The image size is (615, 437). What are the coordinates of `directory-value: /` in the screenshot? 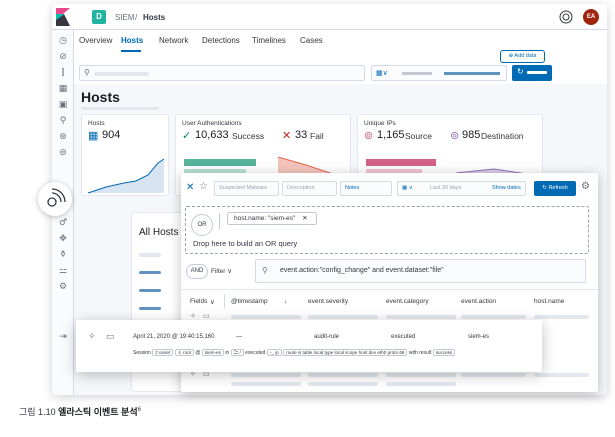 It's located at (240, 352).